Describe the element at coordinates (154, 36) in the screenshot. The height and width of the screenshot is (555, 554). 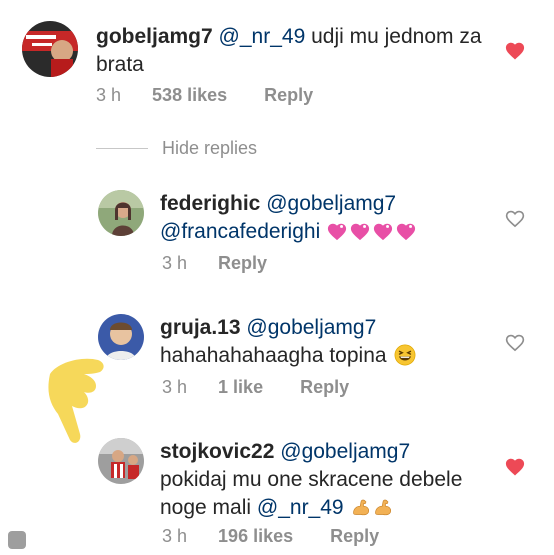
I see `comment-username: gobeljamg7` at that location.